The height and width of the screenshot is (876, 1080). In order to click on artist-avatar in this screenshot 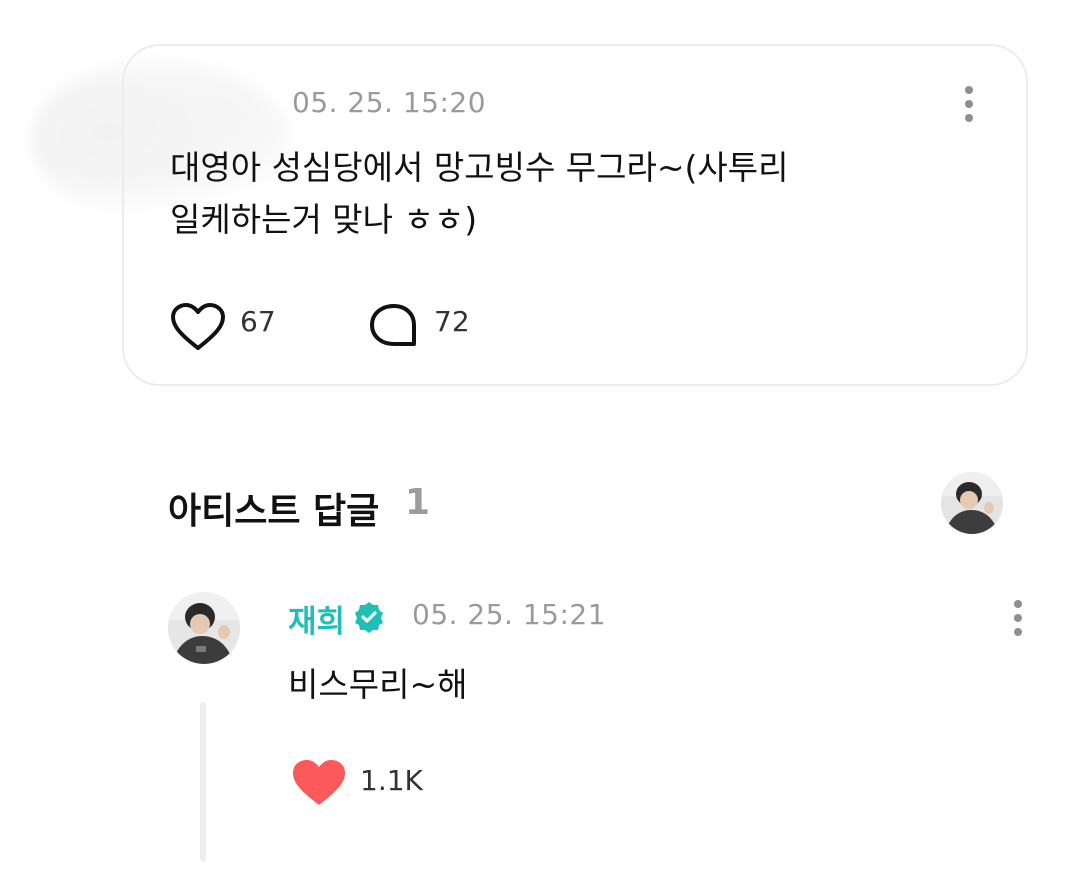, I will do `click(972, 503)`.